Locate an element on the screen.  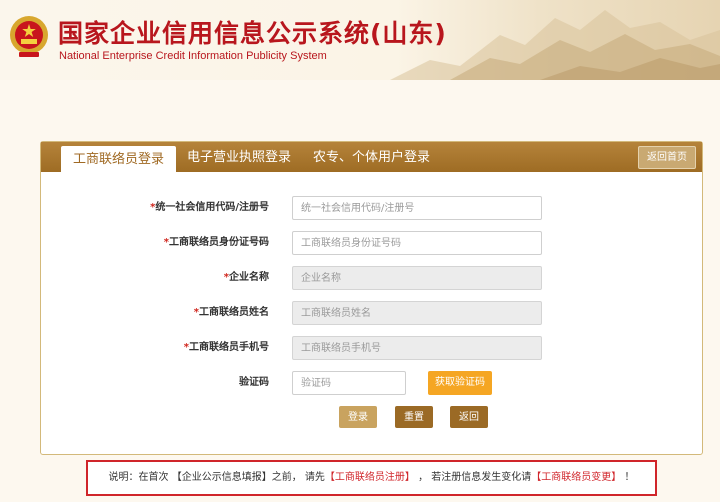
company-name-row: *企业名称 is located at coordinates (371, 278).